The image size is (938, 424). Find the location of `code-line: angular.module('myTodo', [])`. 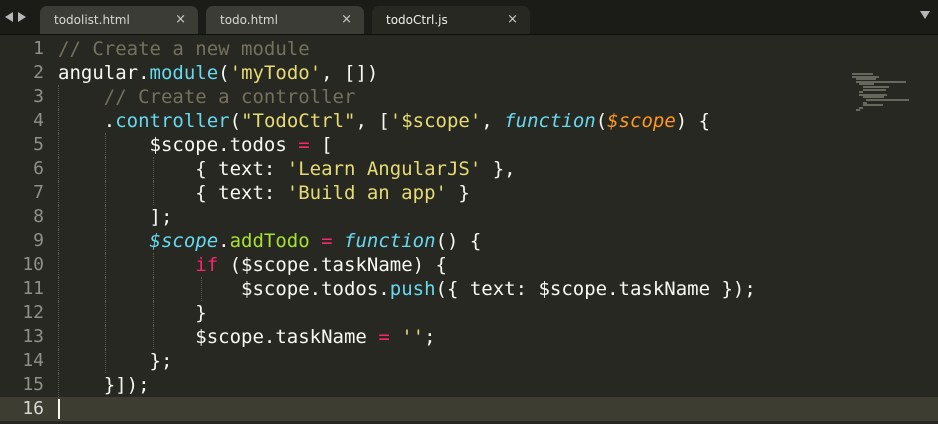

code-line: angular.module('myTodo', []) is located at coordinates (453, 73).